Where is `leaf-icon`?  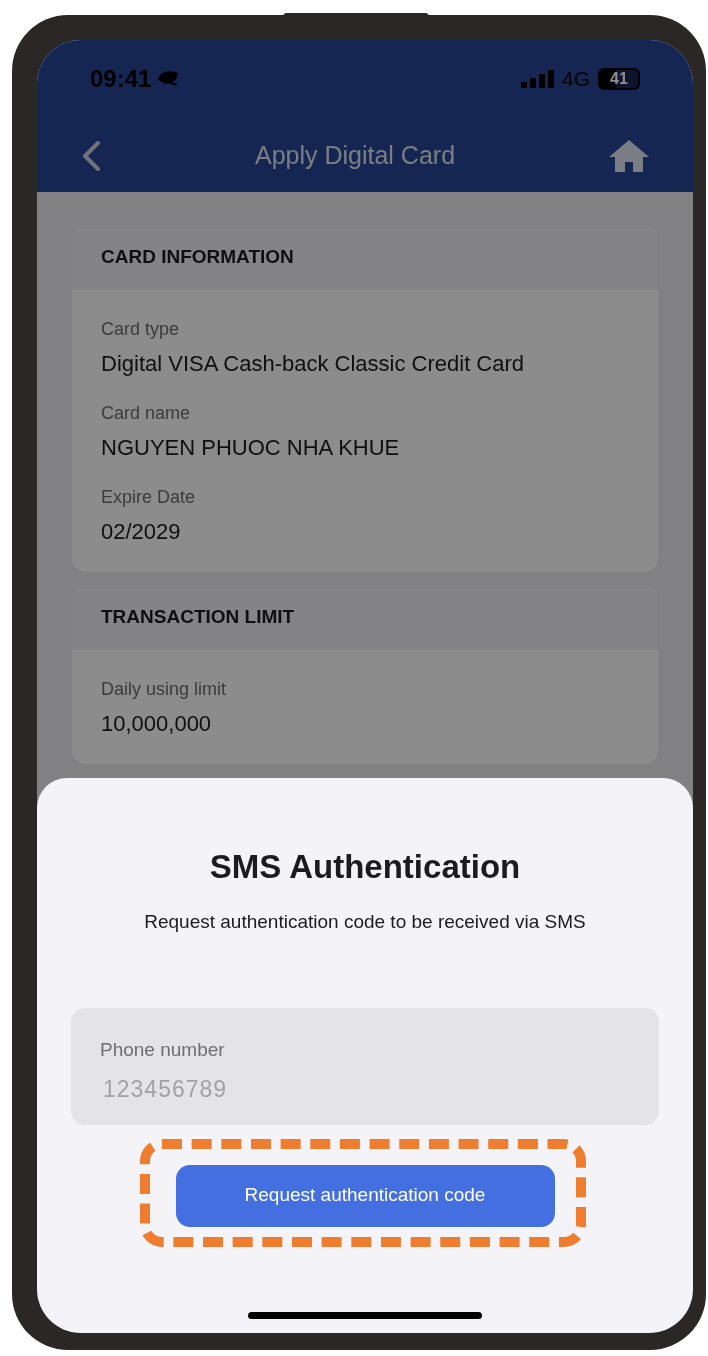 leaf-icon is located at coordinates (168, 79).